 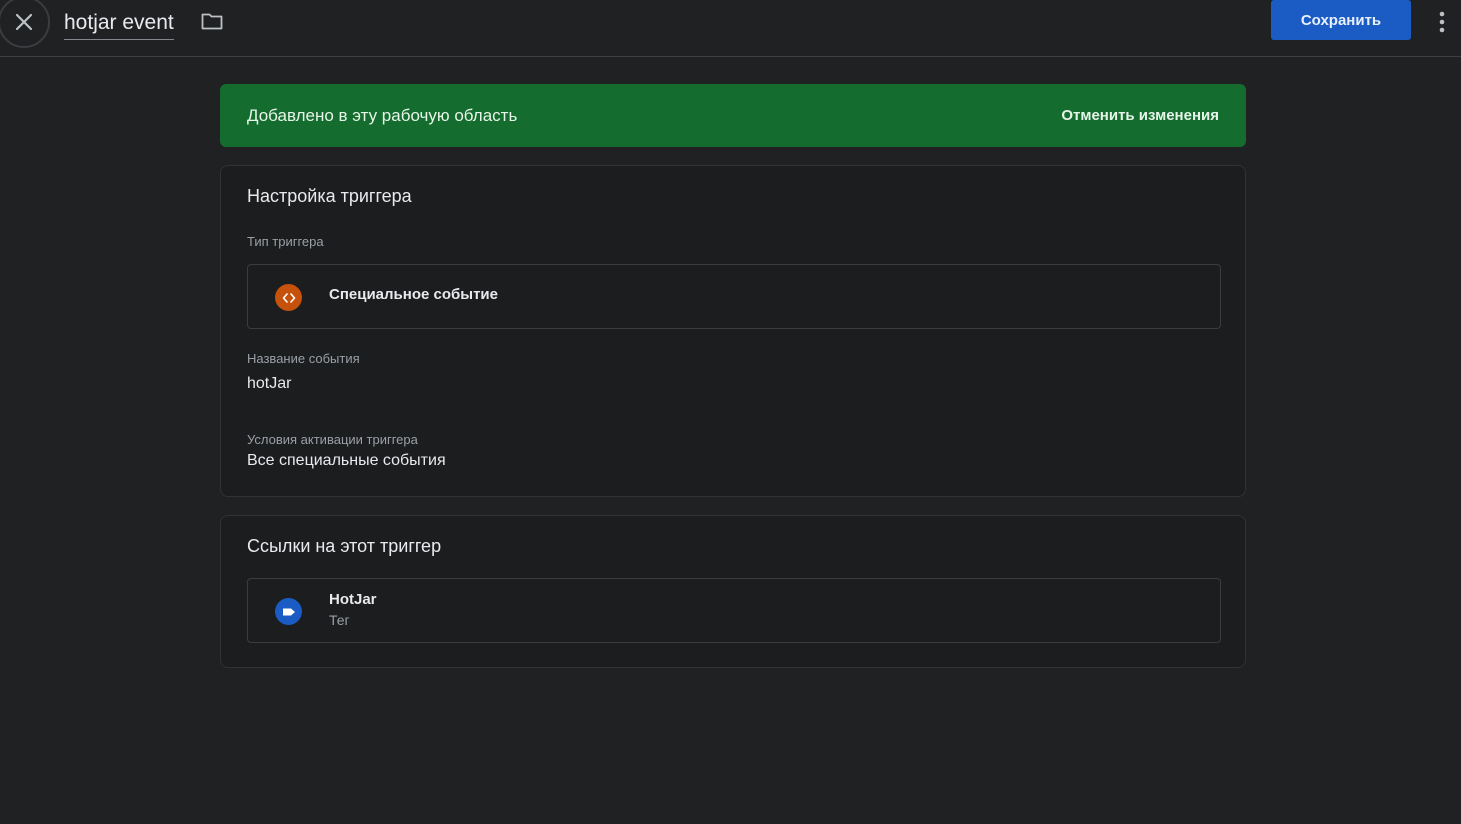 What do you see at coordinates (303, 358) in the screenshot?
I see `event-name-label: Название события` at bounding box center [303, 358].